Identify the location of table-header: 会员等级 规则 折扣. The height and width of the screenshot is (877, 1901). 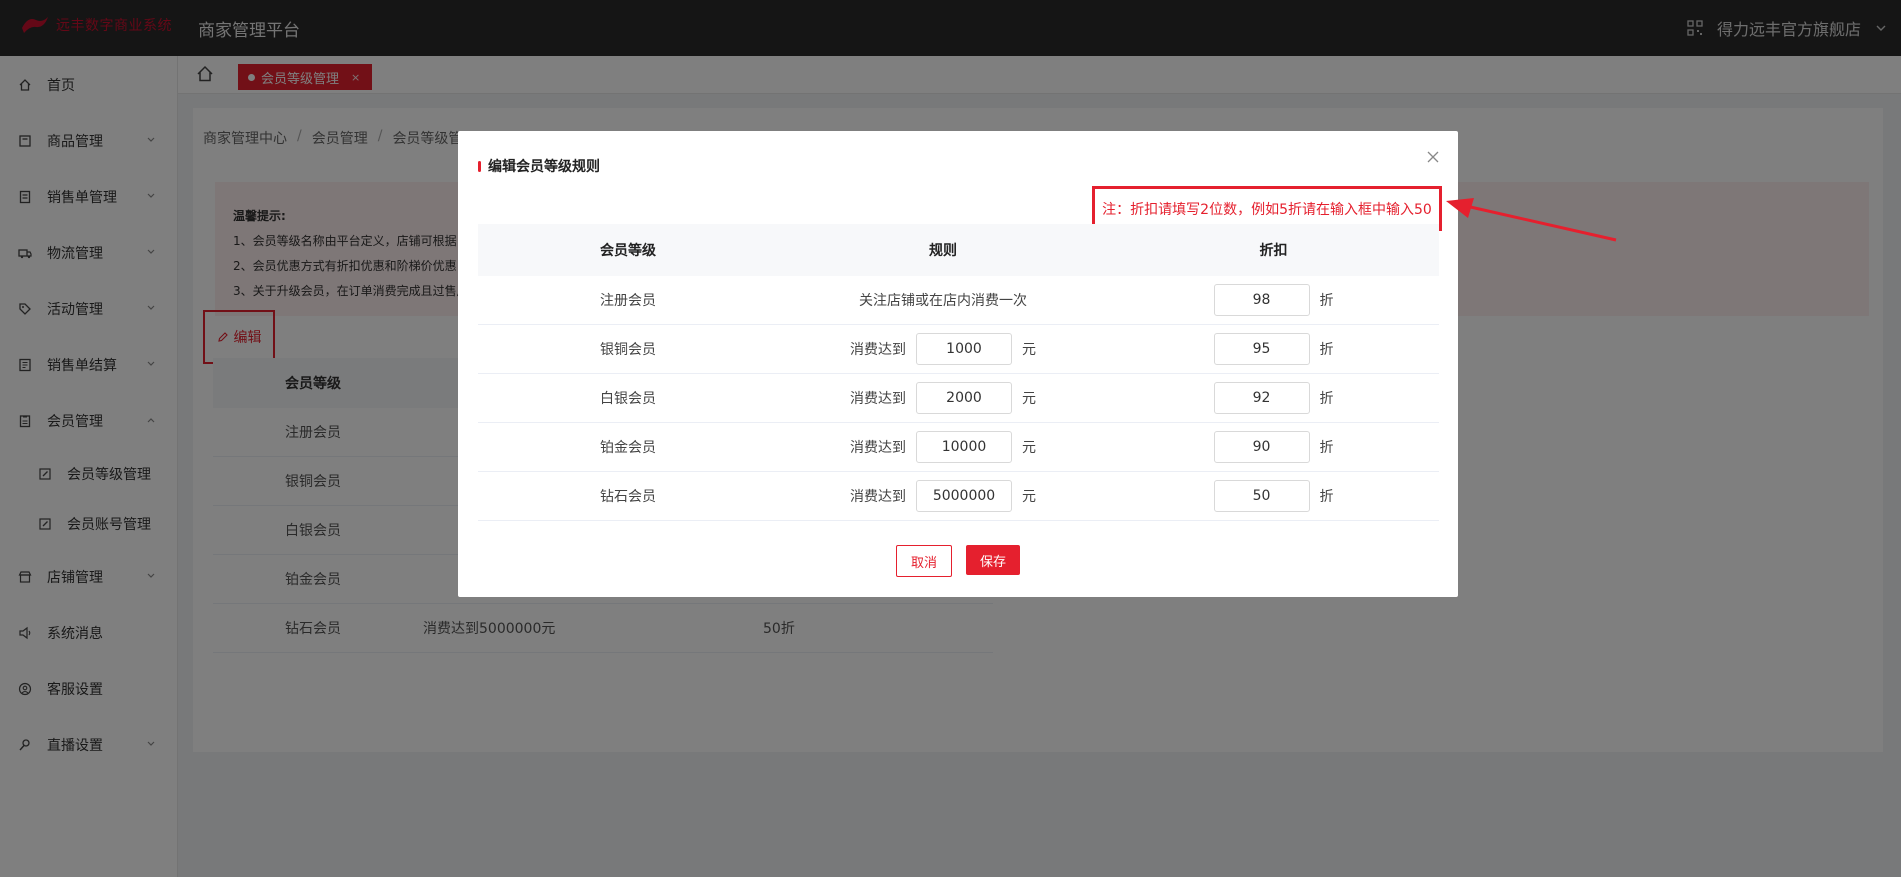
(958, 250).